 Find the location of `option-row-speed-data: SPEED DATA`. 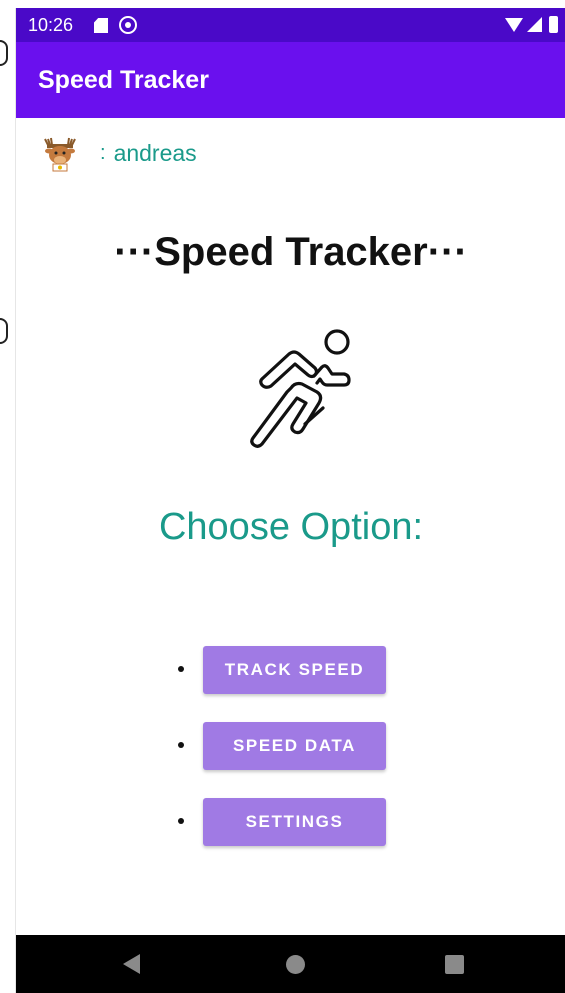

option-row-speed-data: SPEED DATA is located at coordinates (294, 747).